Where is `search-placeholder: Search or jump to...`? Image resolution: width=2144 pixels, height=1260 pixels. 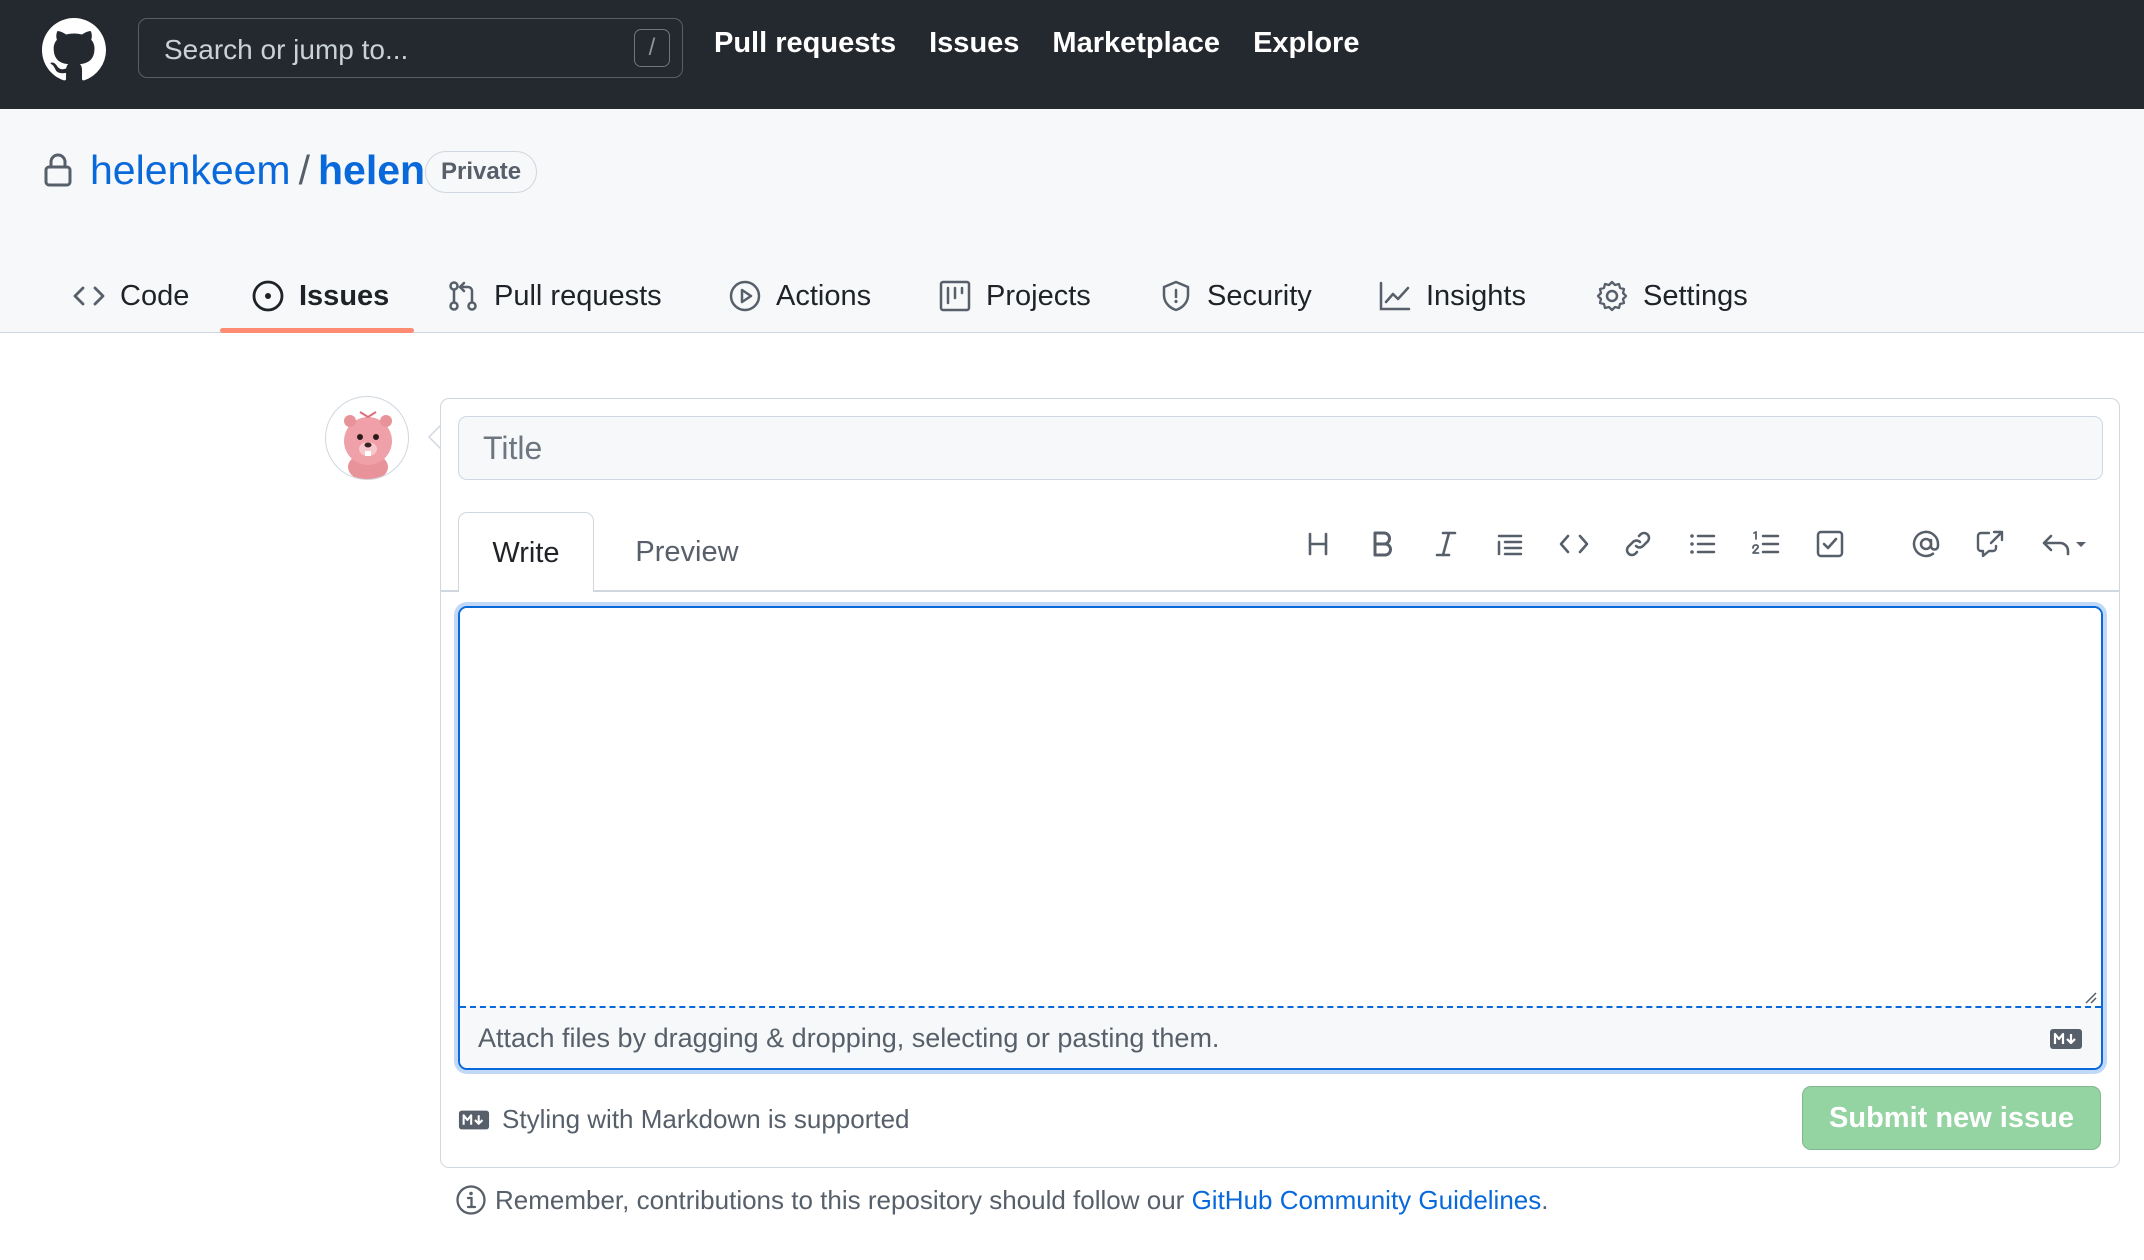 search-placeholder: Search or jump to... is located at coordinates (286, 49).